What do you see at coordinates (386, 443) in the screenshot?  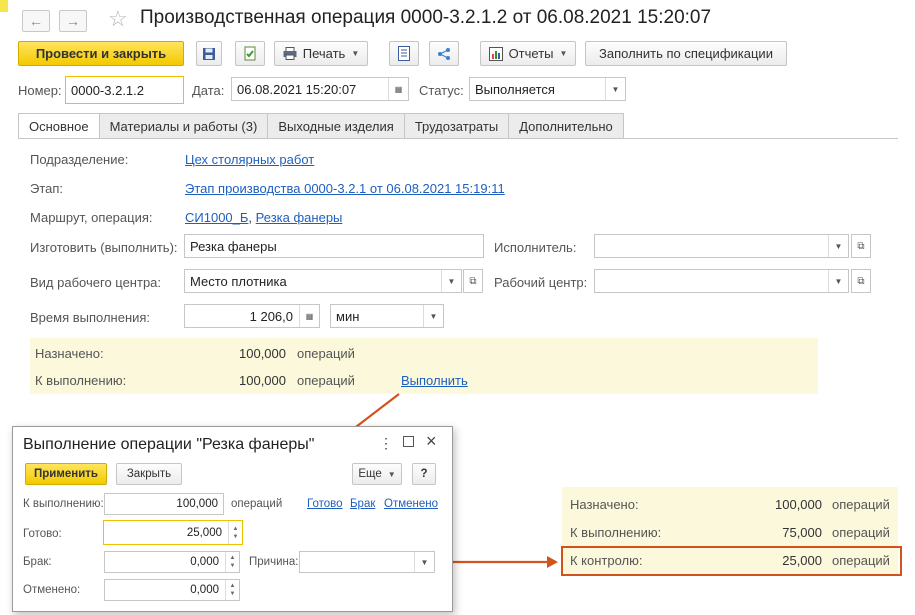 I see `more-vertical-icon: ⋮` at bounding box center [386, 443].